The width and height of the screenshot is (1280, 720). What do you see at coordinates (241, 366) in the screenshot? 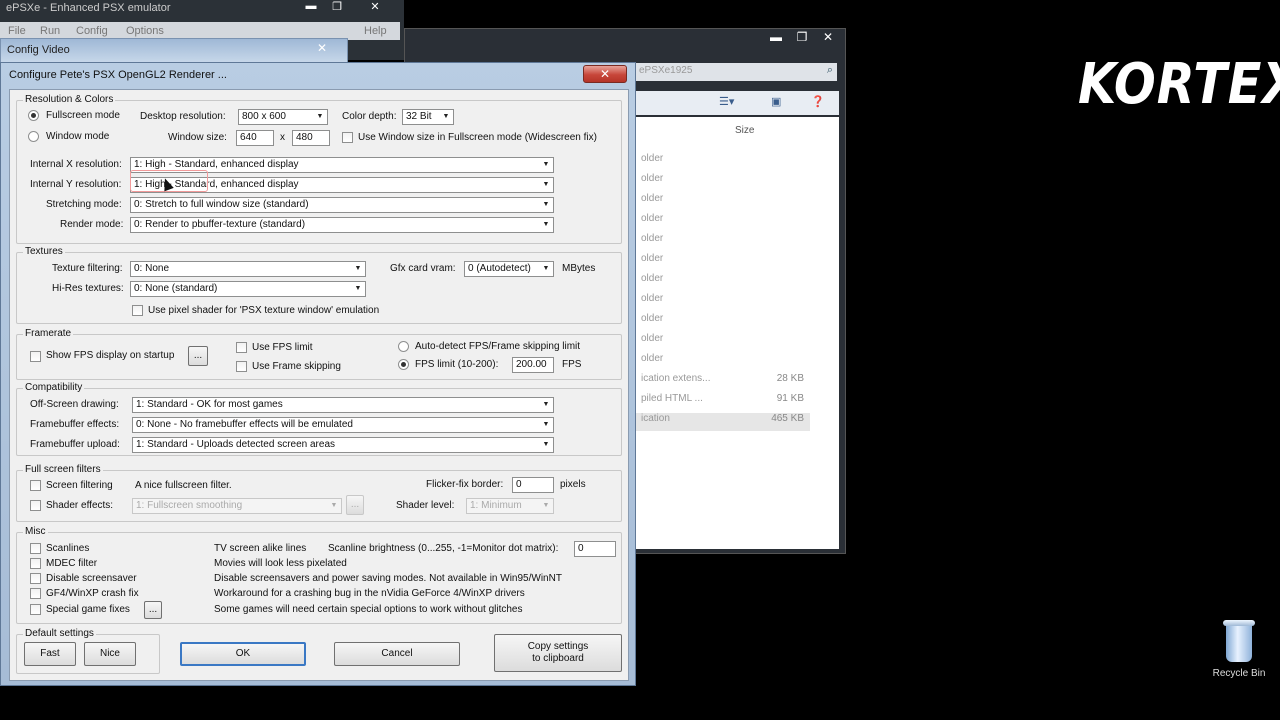
I see `frame-skipping-checkbox` at bounding box center [241, 366].